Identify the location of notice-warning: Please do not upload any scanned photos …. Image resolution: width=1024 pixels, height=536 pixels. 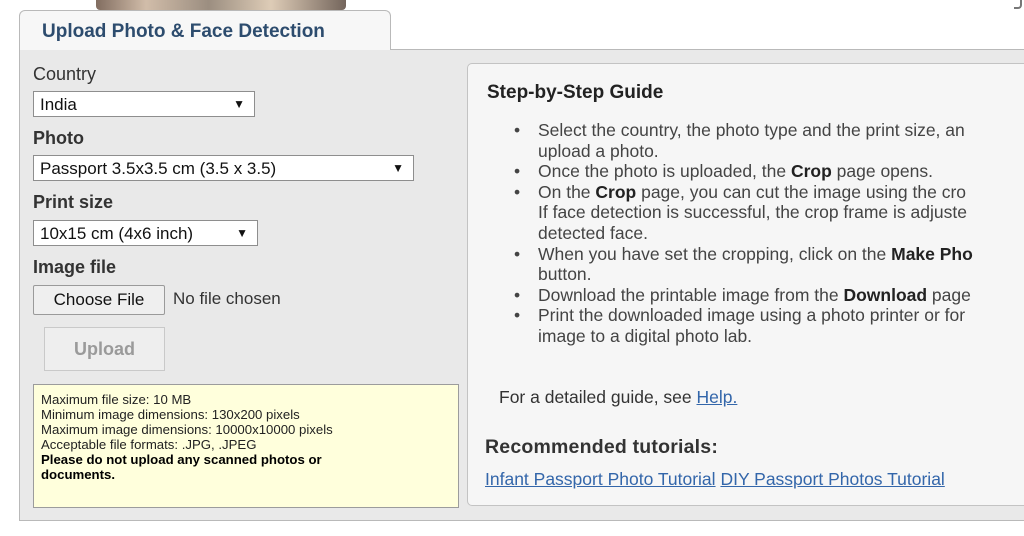
(181, 459).